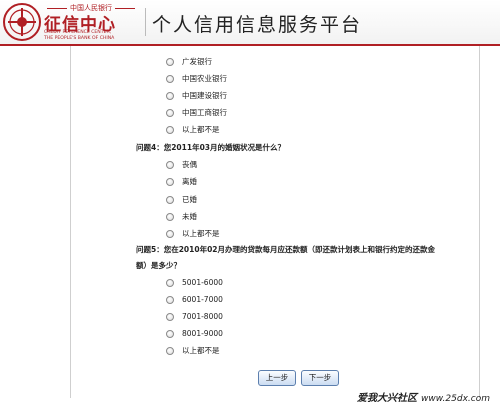 This screenshot has height=404, width=500. I want to click on site-watermark: 爱我大兴社区 www.25dx.com, so click(423, 396).